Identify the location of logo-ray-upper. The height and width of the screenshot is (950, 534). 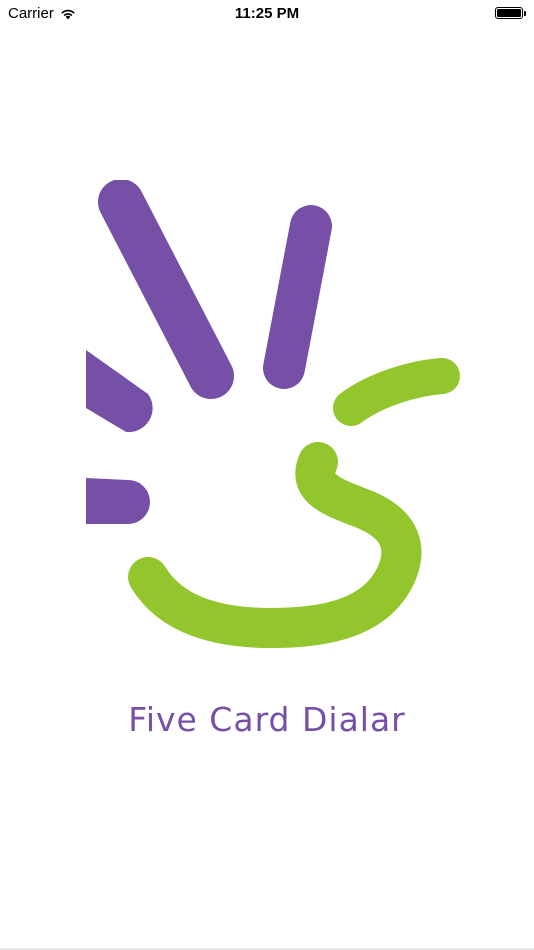
(297, 297).